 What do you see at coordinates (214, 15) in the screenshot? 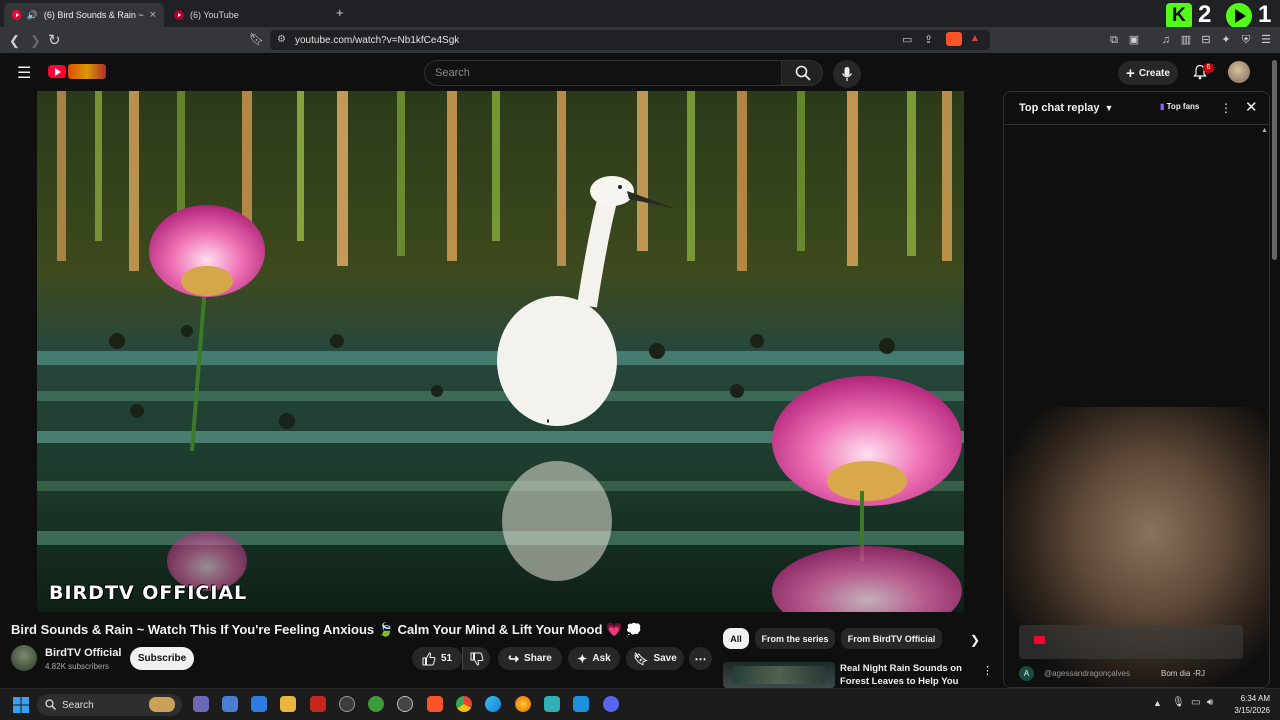
I see `tab-label: (6) YouTube` at bounding box center [214, 15].